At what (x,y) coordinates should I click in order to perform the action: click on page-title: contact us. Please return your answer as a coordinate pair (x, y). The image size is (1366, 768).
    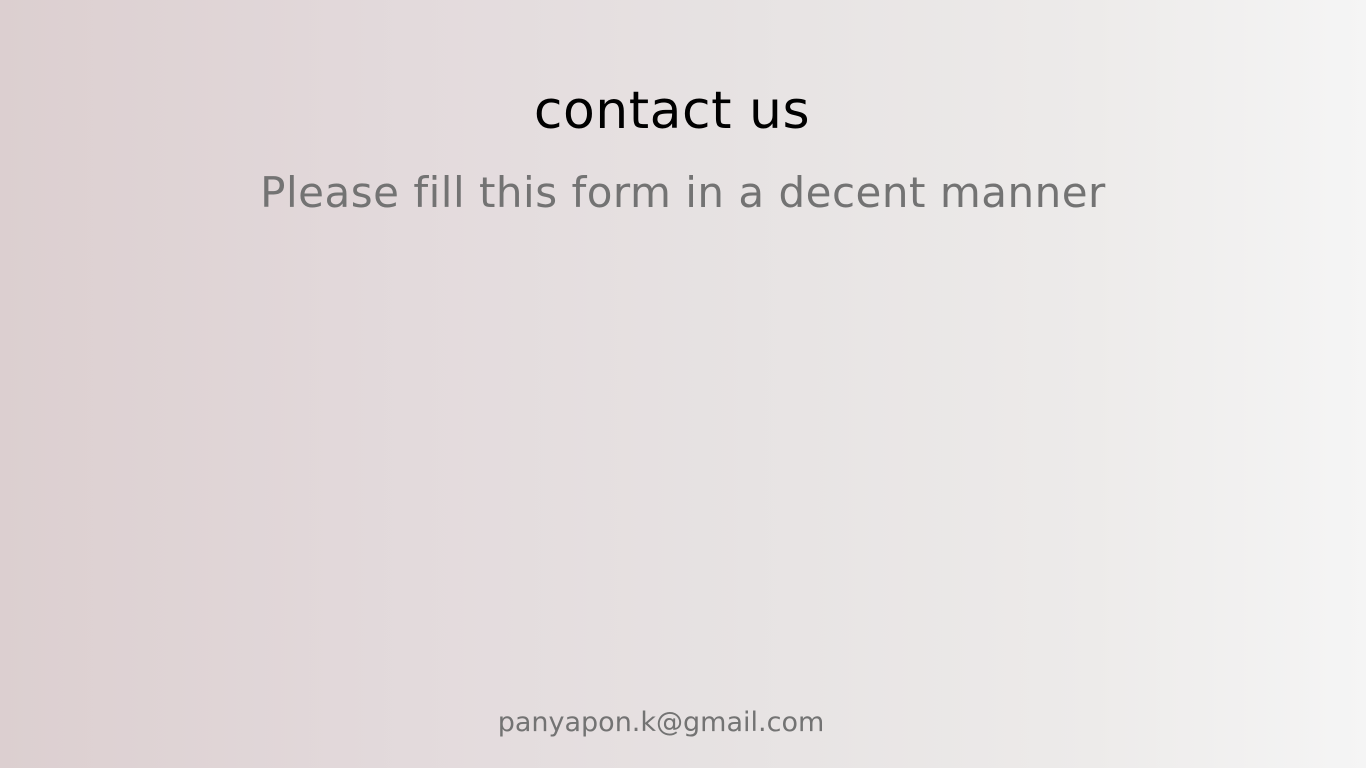
    Looking at the image, I should click on (672, 111).